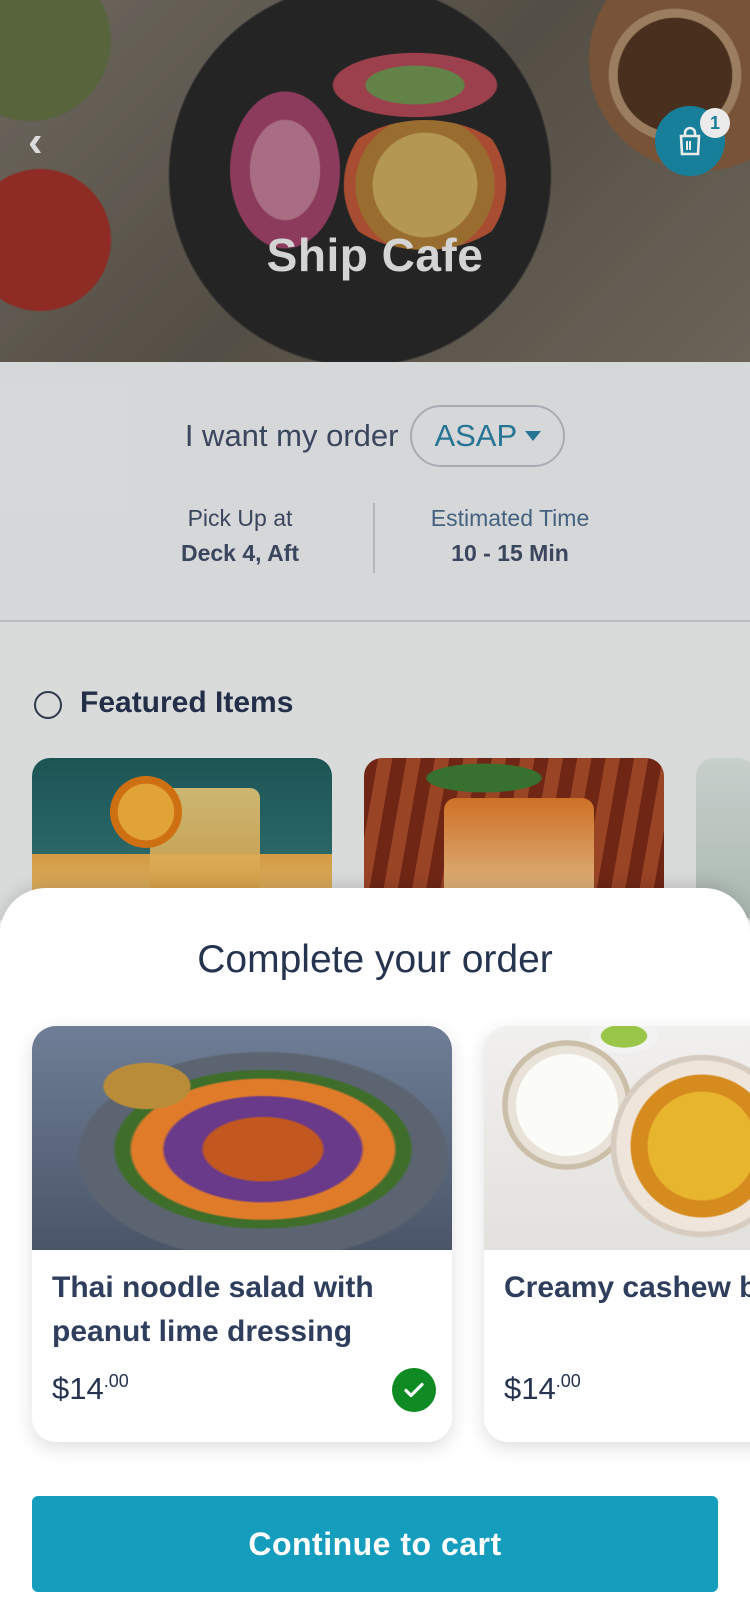  What do you see at coordinates (533, 436) in the screenshot?
I see `caret-down-icon` at bounding box center [533, 436].